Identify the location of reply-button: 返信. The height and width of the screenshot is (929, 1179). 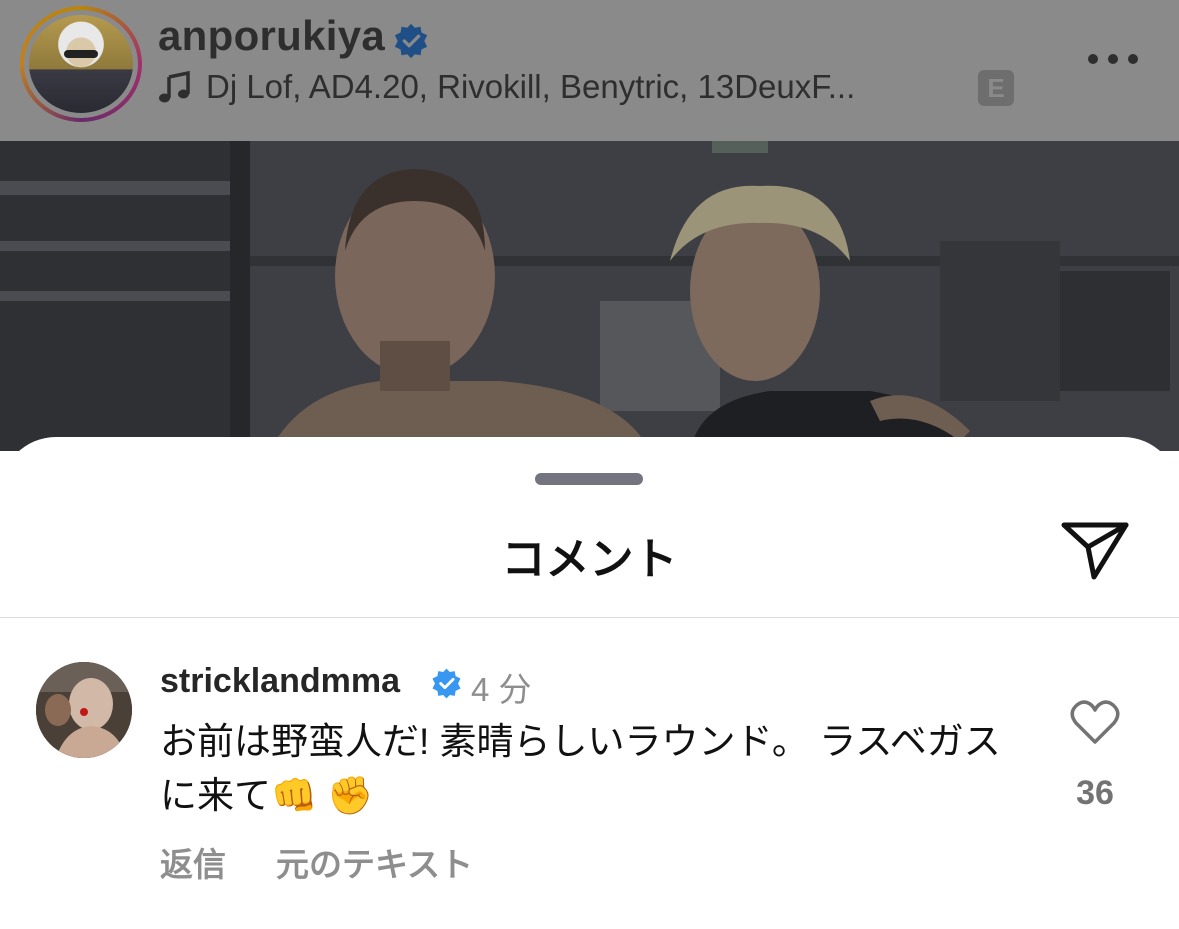
(193, 862).